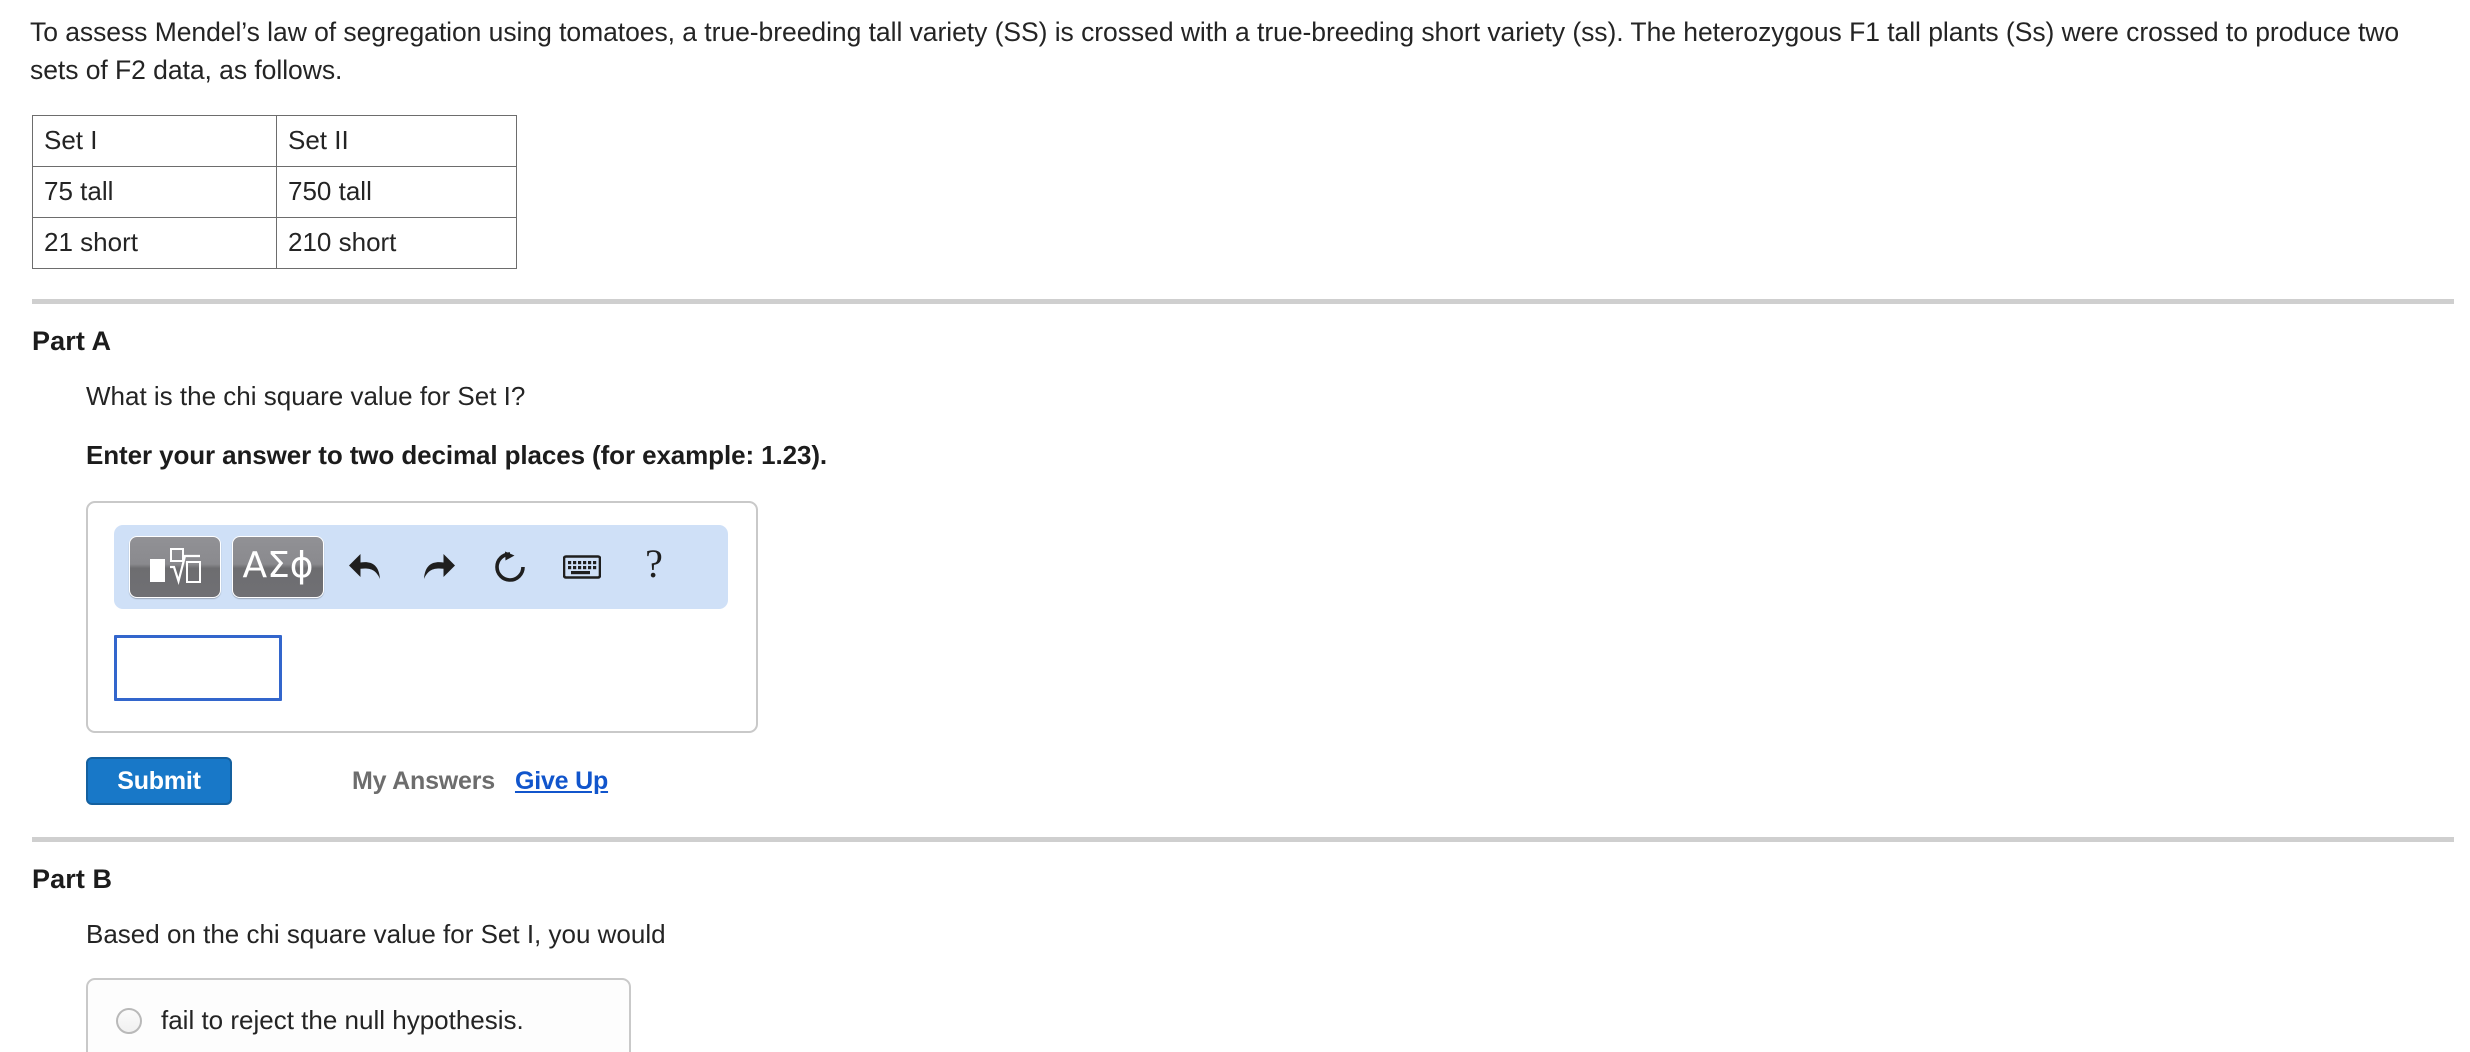 This screenshot has width=2470, height=1052. Describe the element at coordinates (278, 567) in the screenshot. I see `greek-symbols-button: ΑΣϕ` at that location.